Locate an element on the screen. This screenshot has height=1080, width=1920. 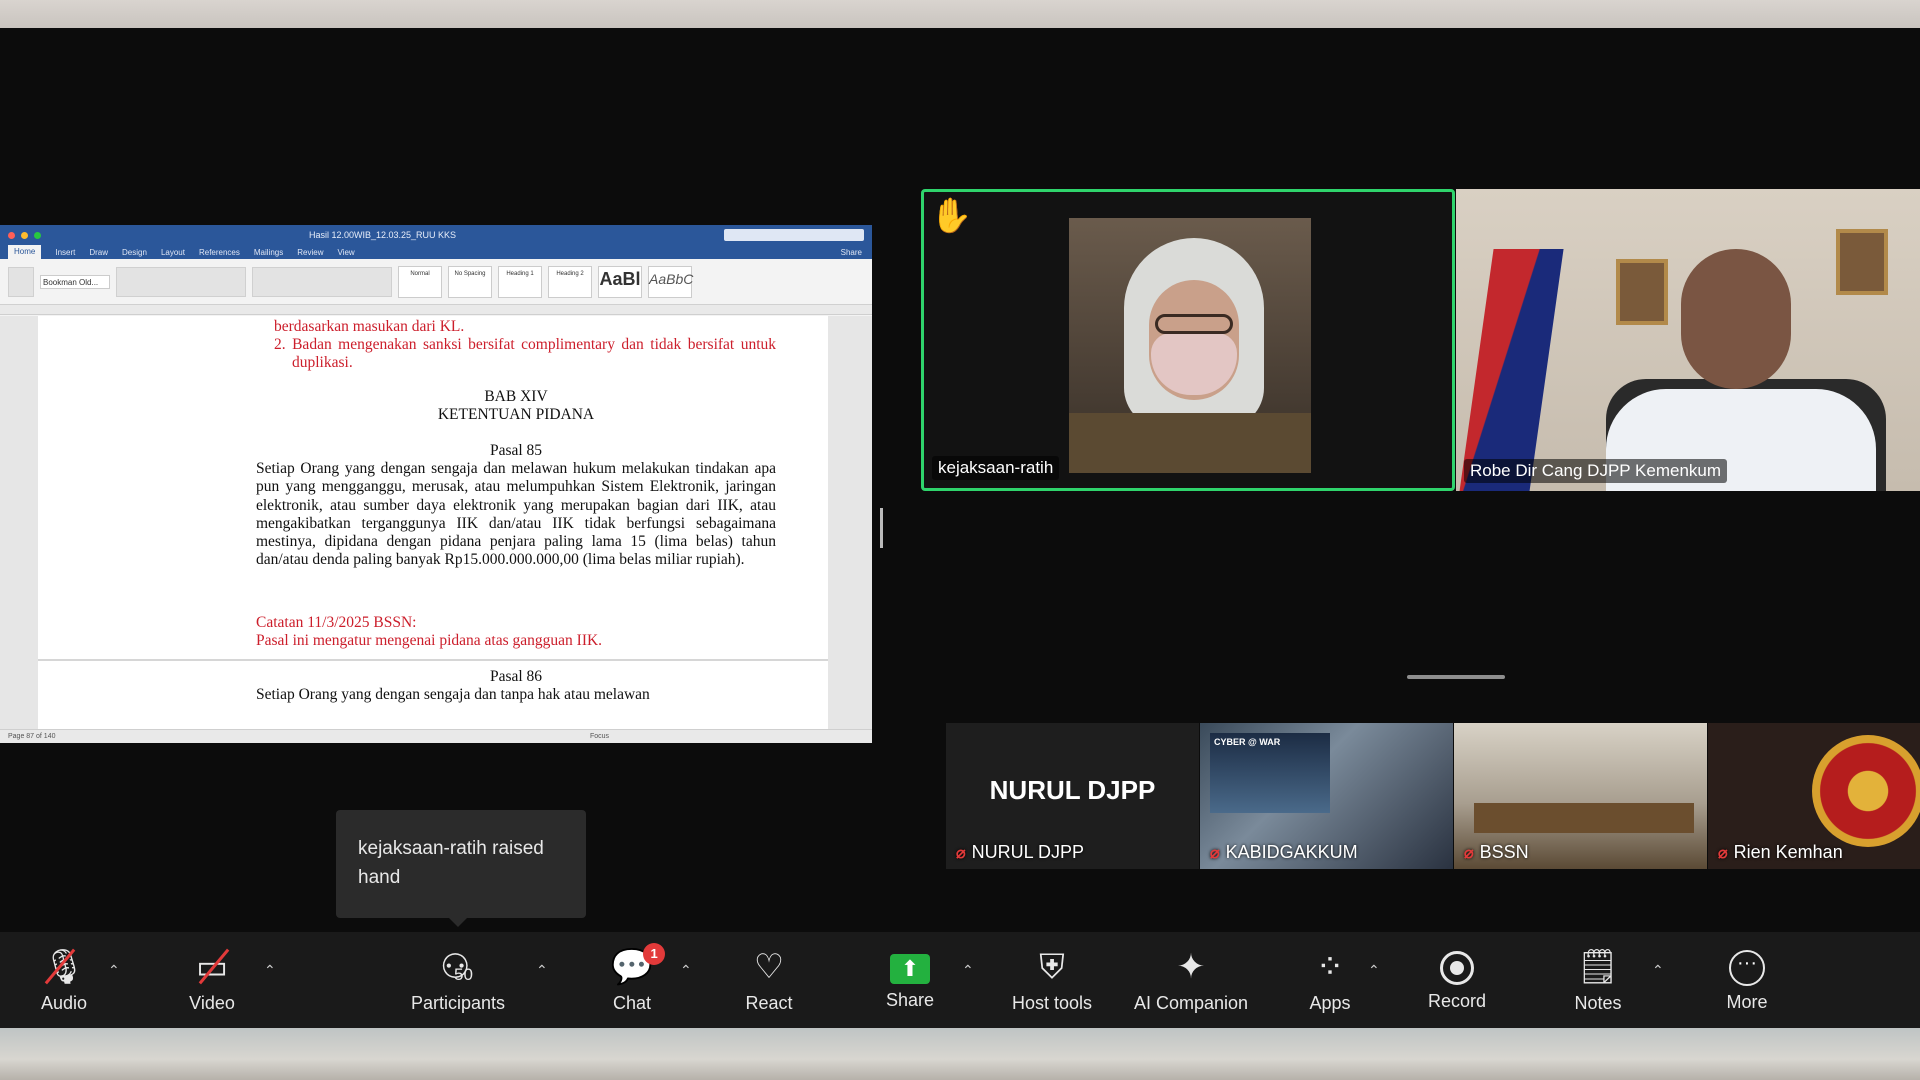
video-button: ▭ Video is located at coordinates (212, 980).